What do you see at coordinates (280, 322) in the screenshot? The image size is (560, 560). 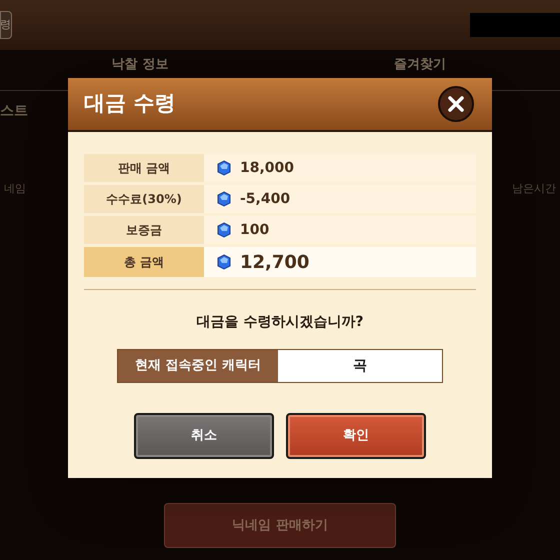 I see `question-text: 대금을 수령하시겠습니까?` at bounding box center [280, 322].